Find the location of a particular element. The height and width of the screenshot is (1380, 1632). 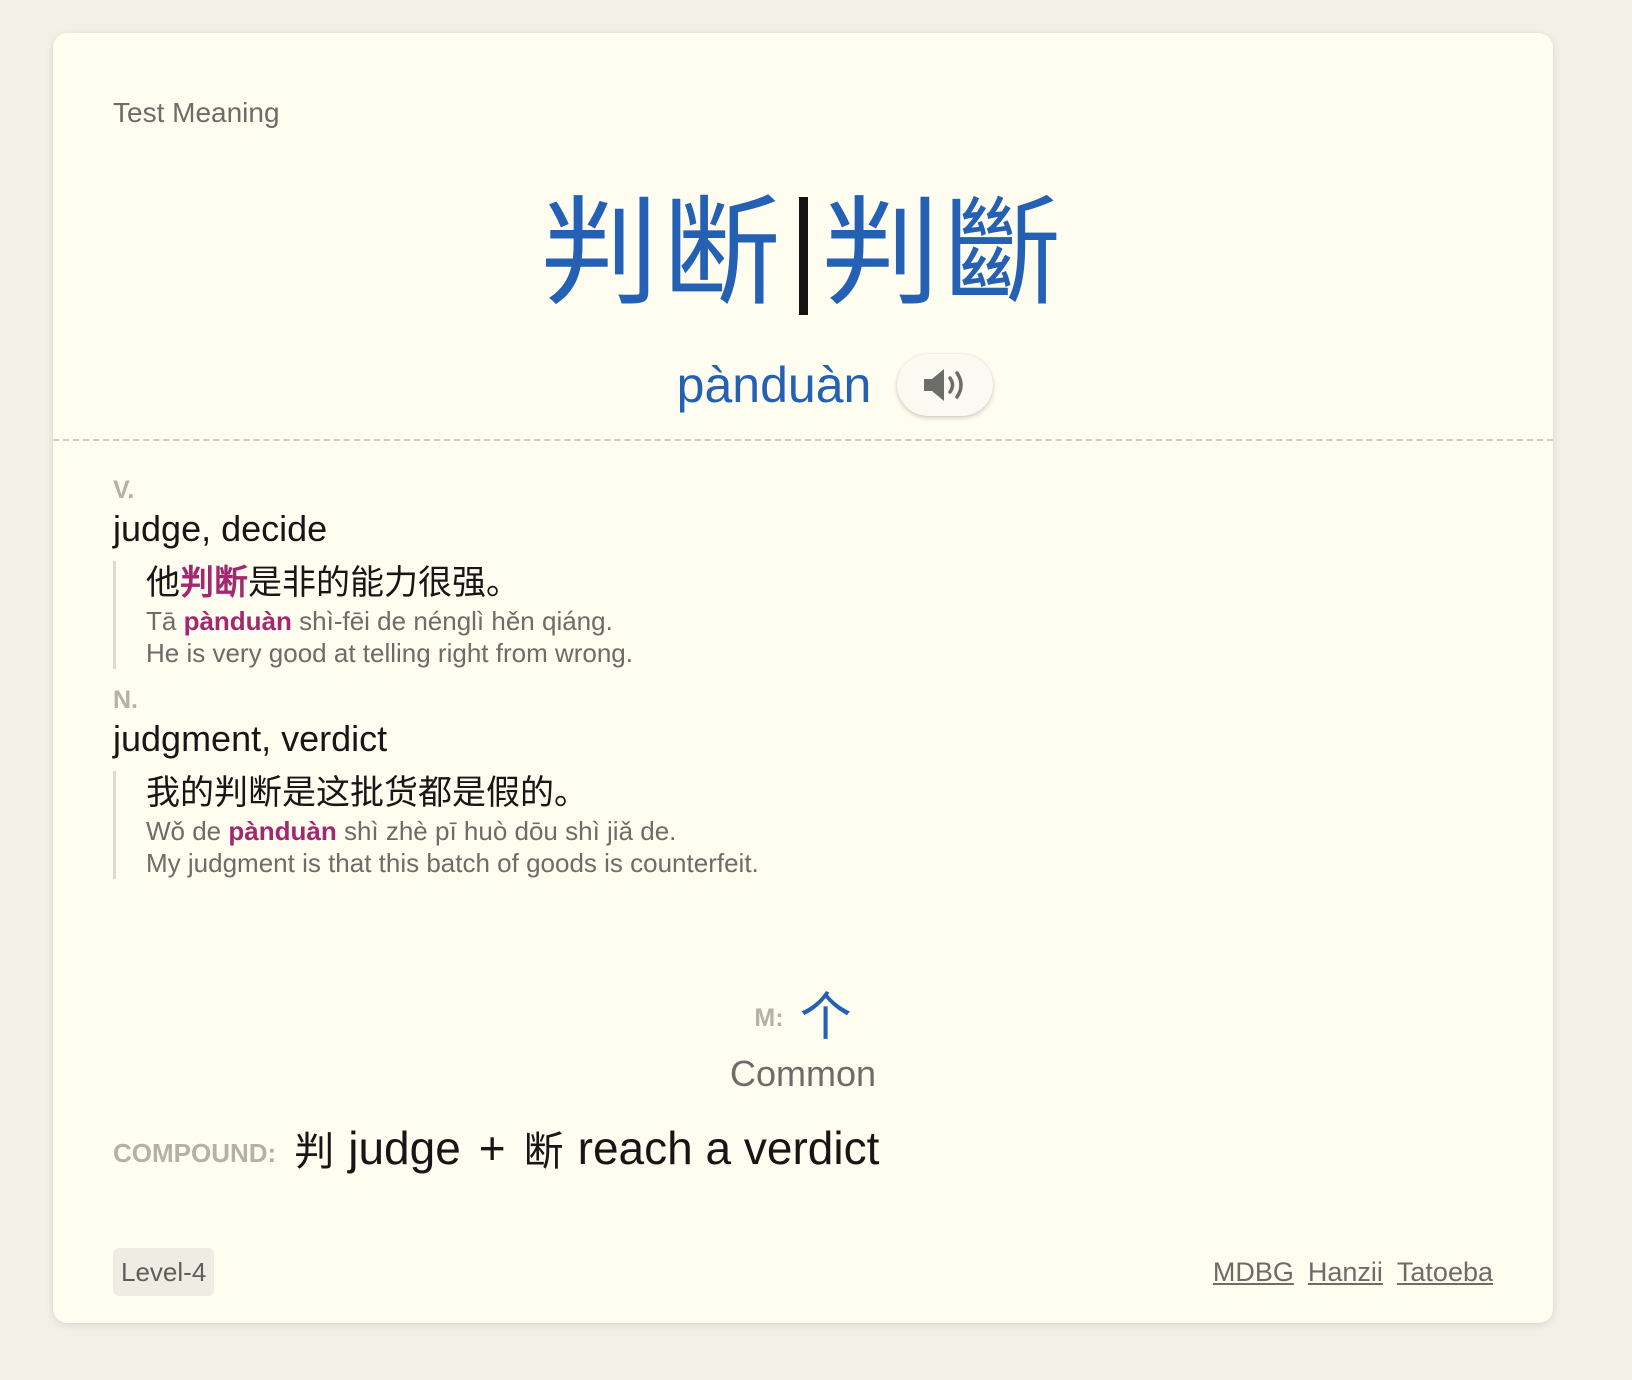

compound-breakdown: COMPOUND: 判 judge + 断 reach a verdict is located at coordinates (496, 1148).